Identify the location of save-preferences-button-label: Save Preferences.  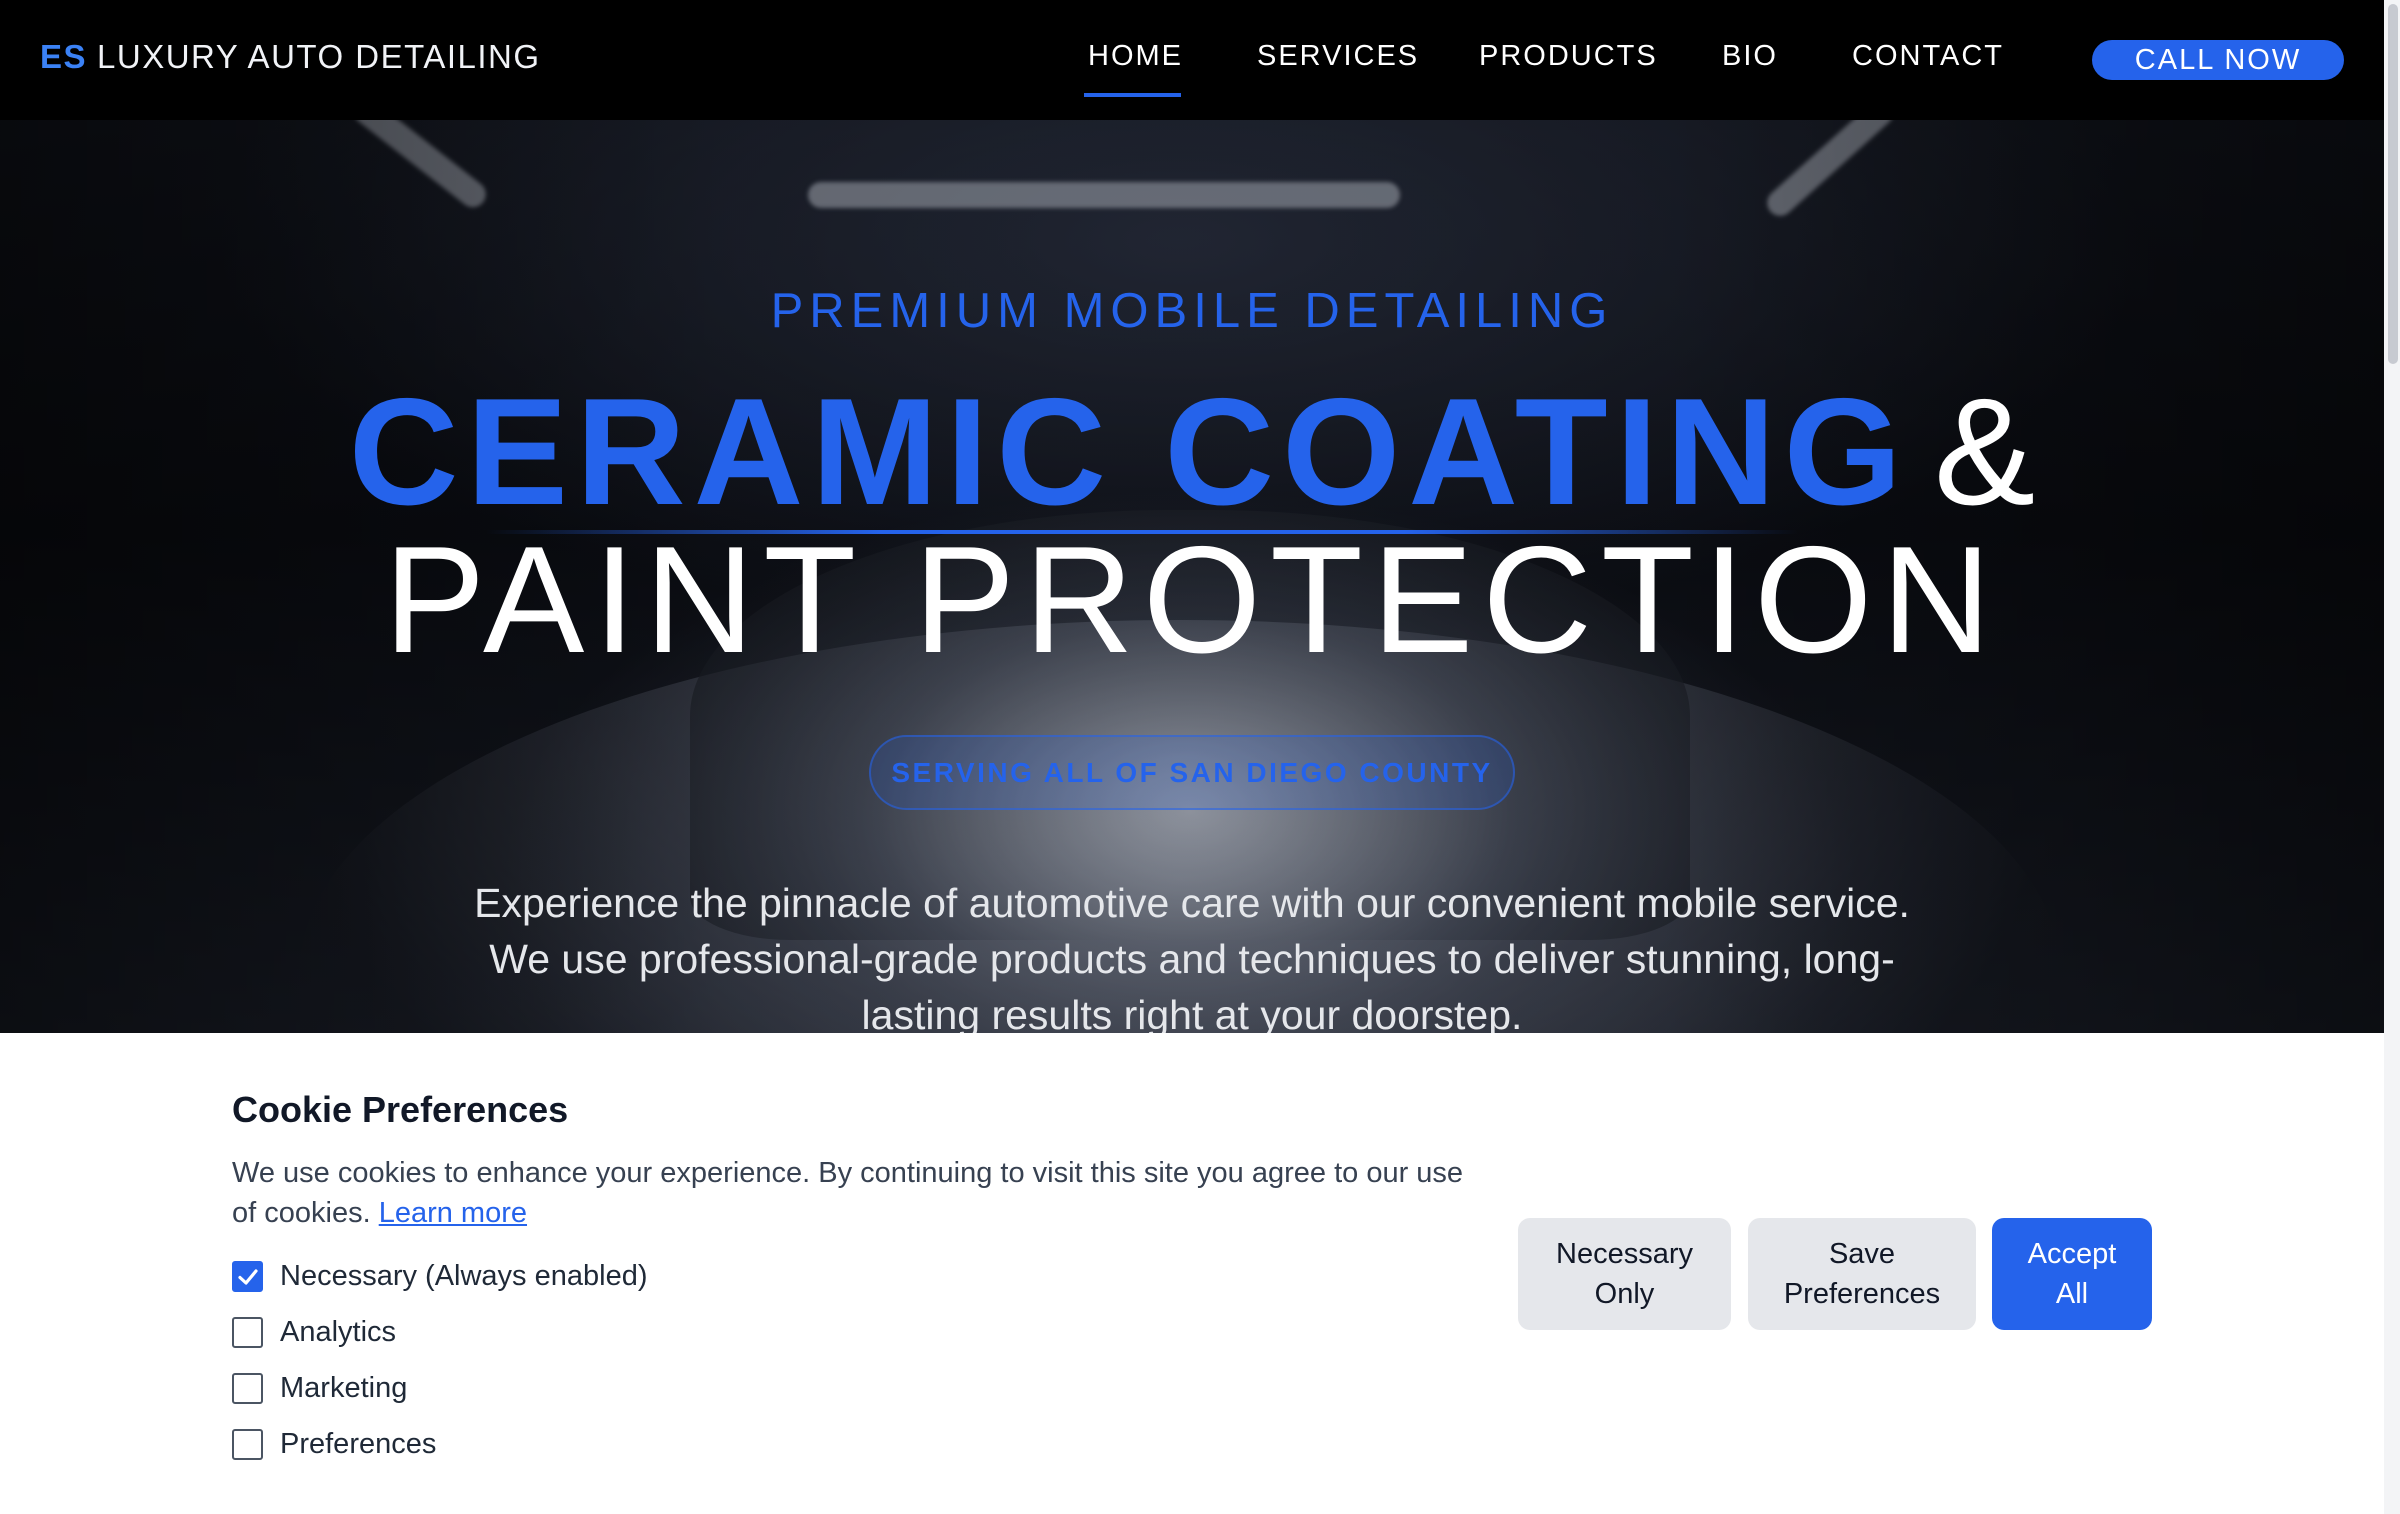
(1862, 1274).